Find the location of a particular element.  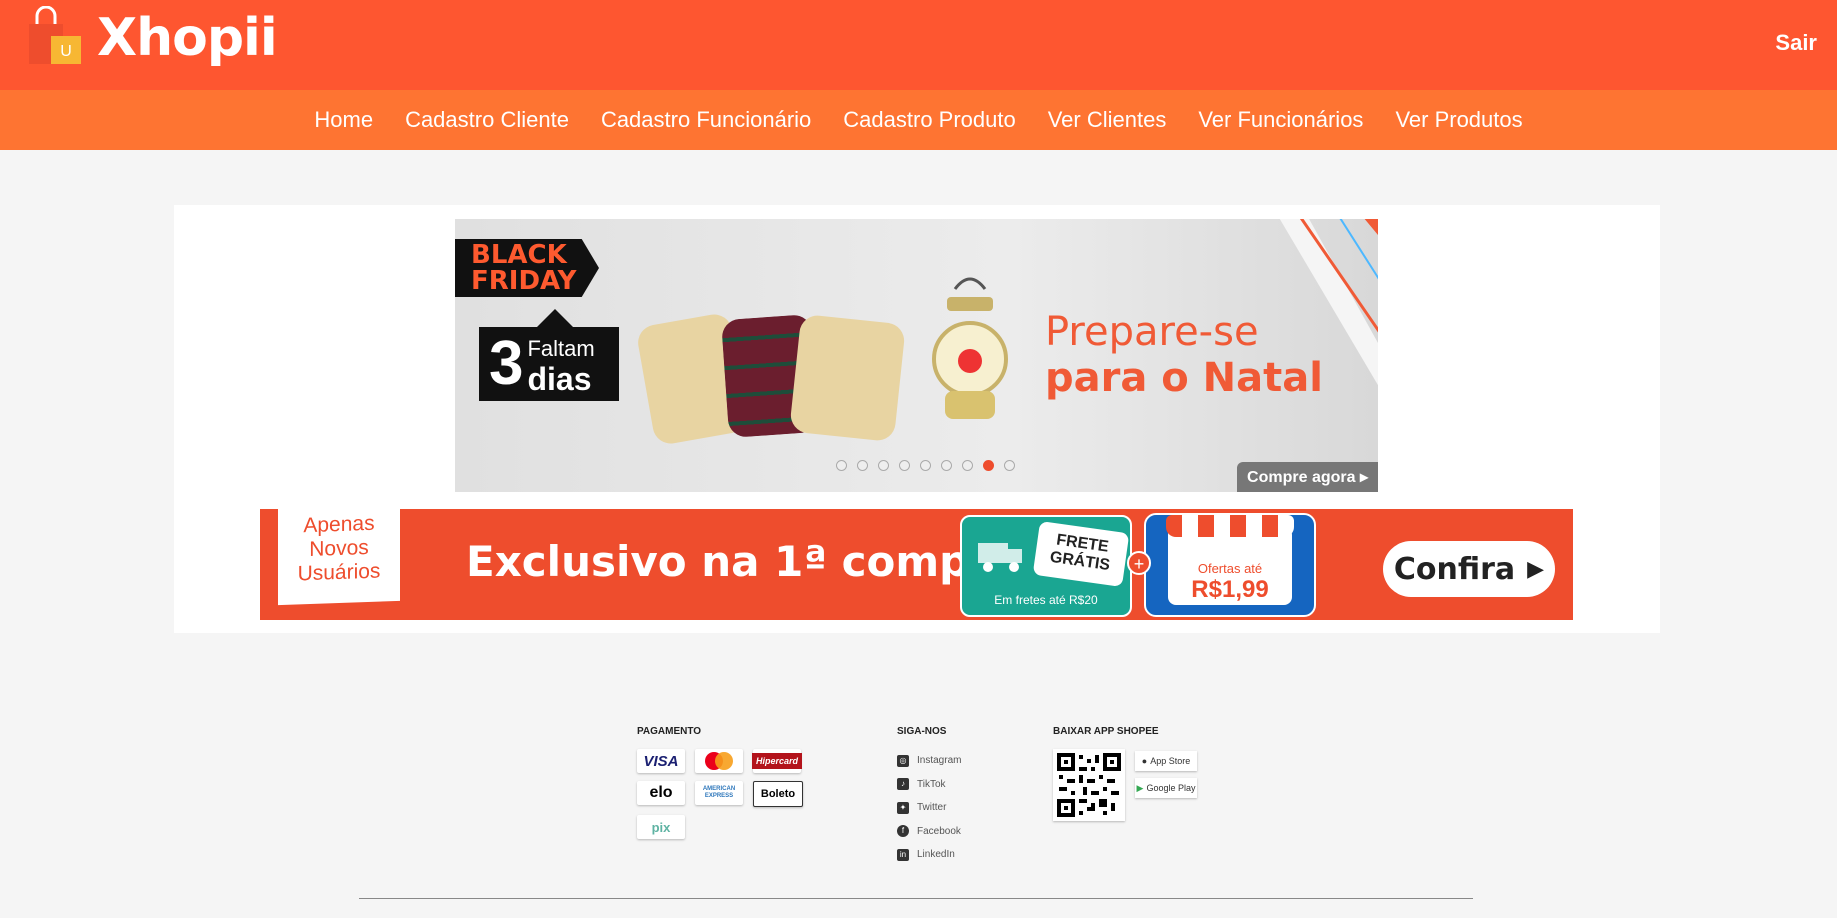

nav-ver-funcionarios: Ver Funcionários is located at coordinates (1280, 120).